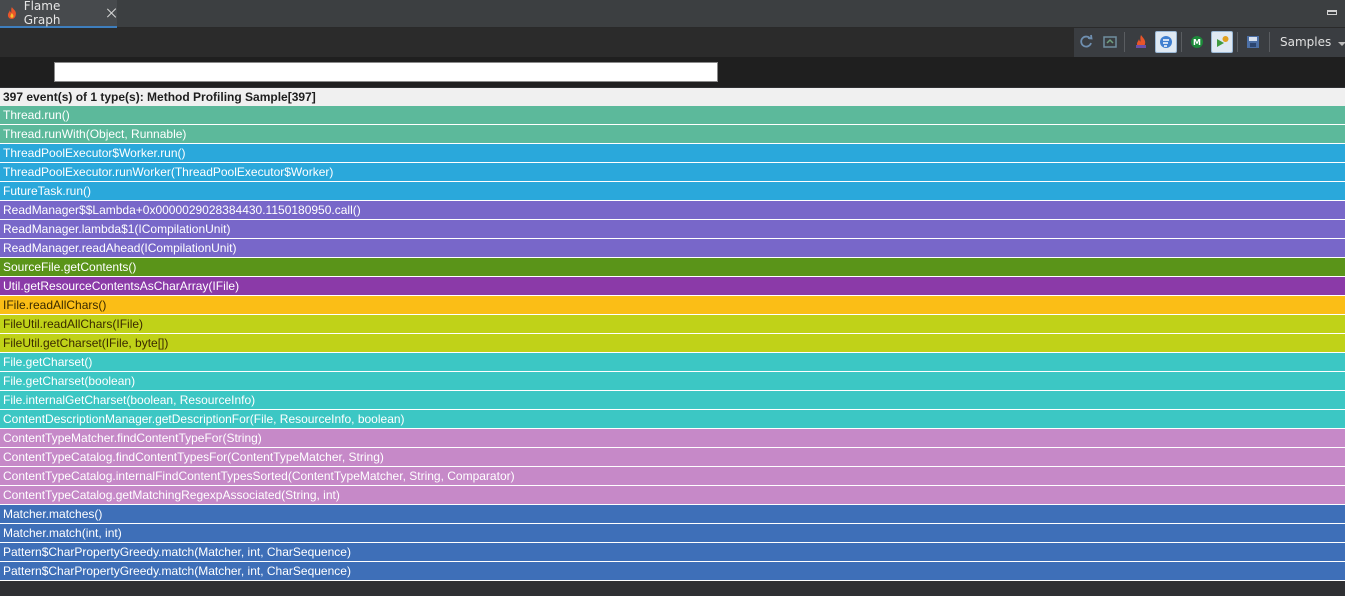 The image size is (1345, 596). I want to click on toolbar: M Samples, so click(672, 42).